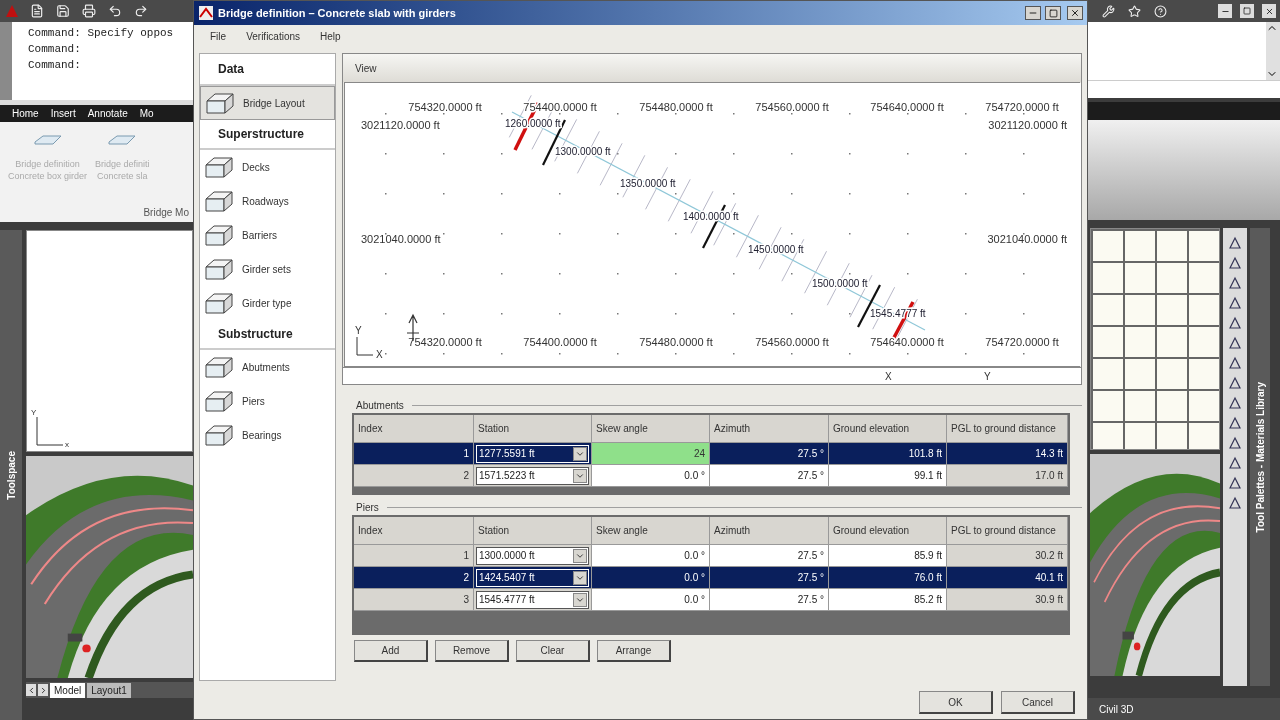 The height and width of the screenshot is (720, 1280). What do you see at coordinates (711, 556) in the screenshot?
I see `table-row: 1 1300.0000 ft 0.0 ° 27.5 ° 85.9 ft 30.2 ft` at bounding box center [711, 556].